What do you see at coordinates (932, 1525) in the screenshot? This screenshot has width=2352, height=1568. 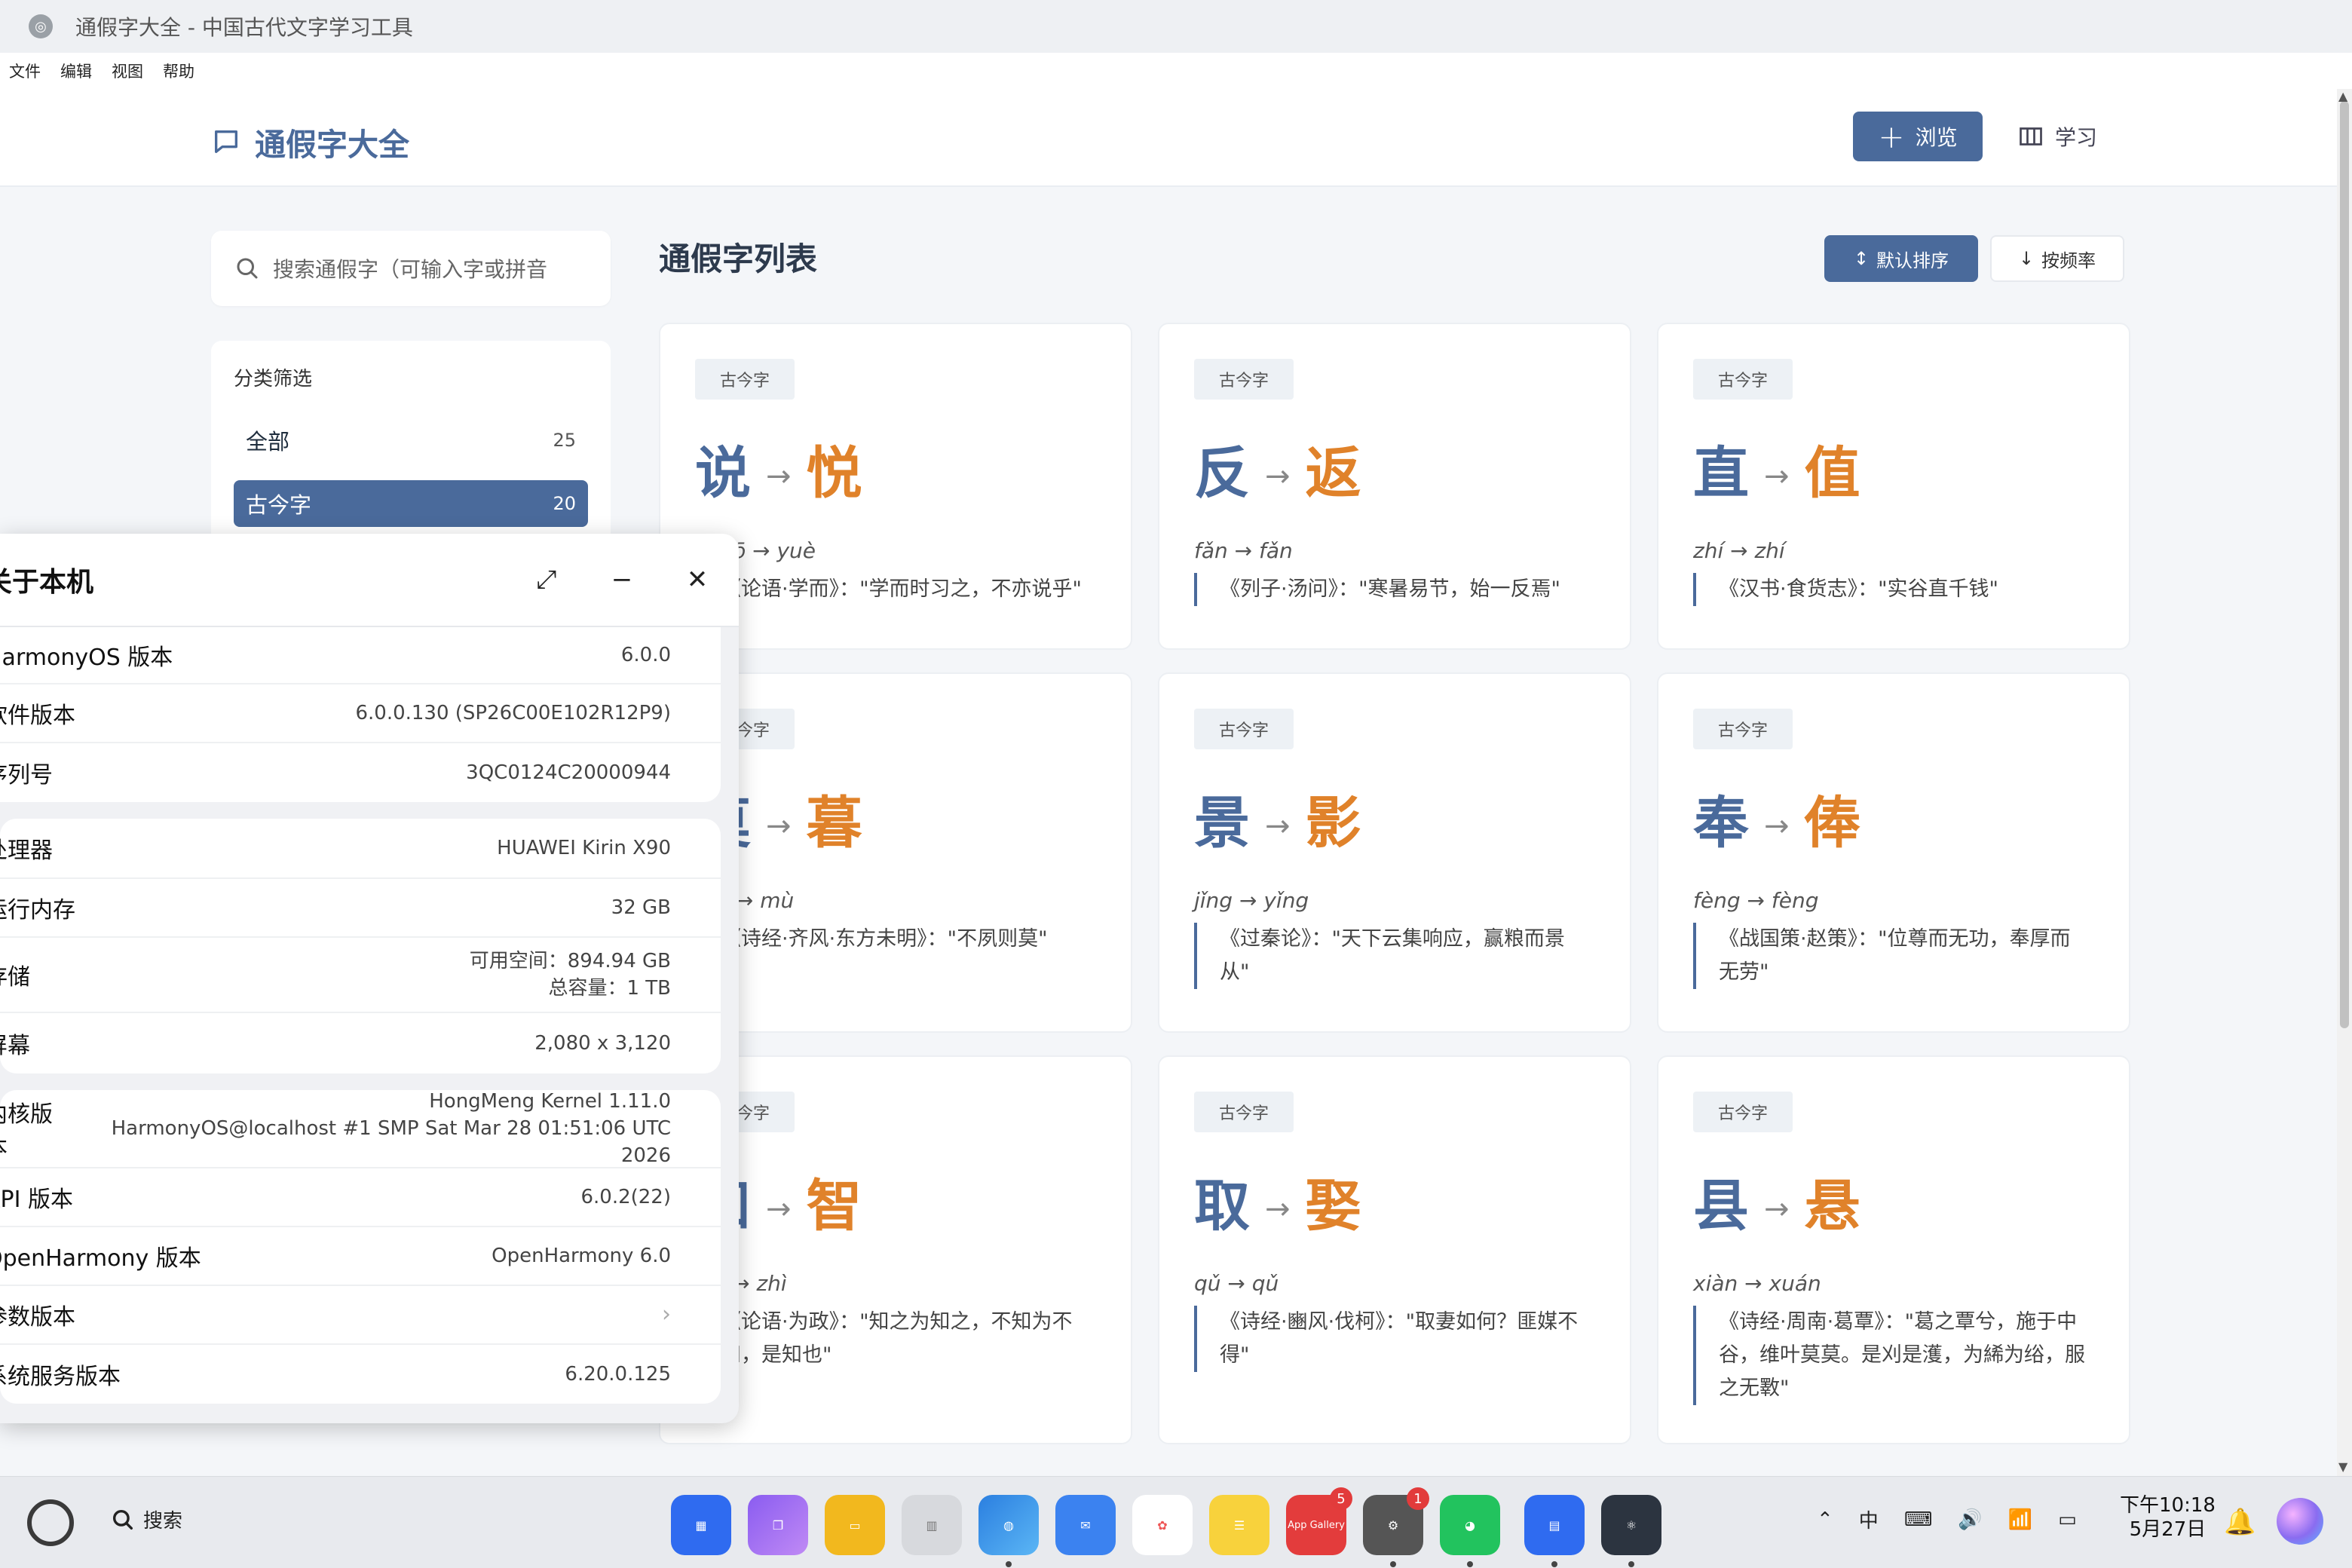 I see `trash-icon: ▥` at bounding box center [932, 1525].